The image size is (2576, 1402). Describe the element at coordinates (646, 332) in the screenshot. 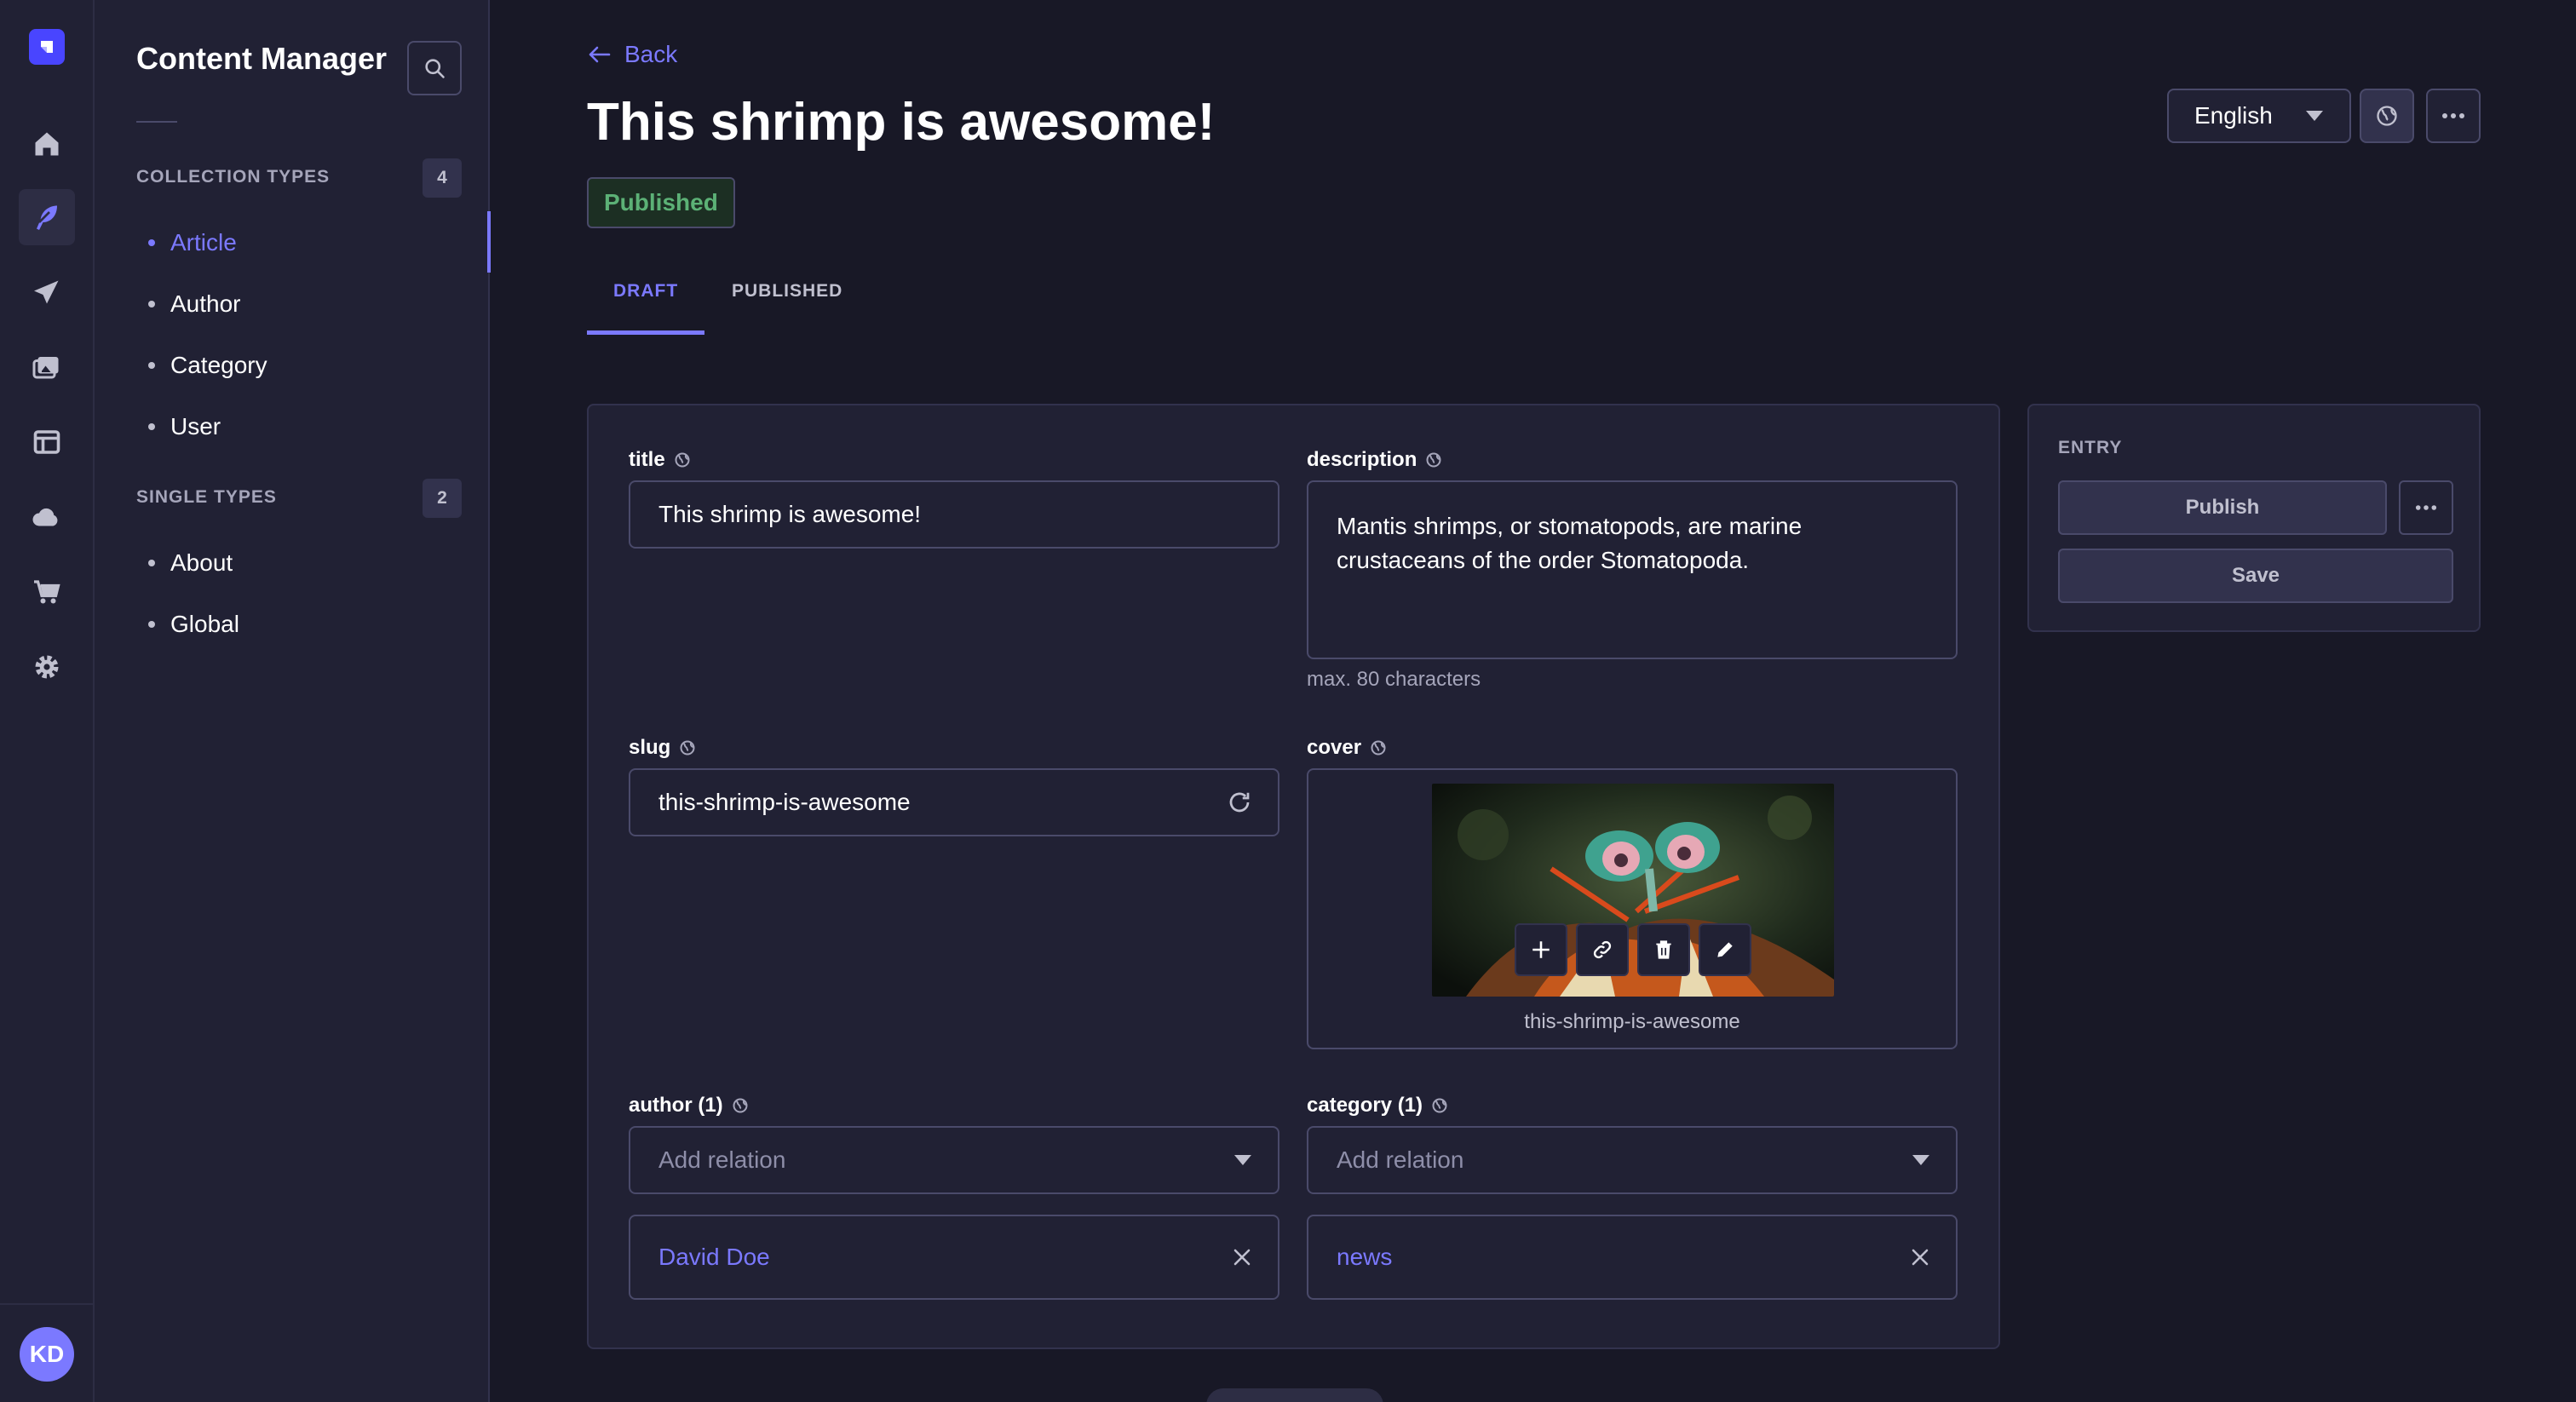

I see `tab-active-indicator` at that location.